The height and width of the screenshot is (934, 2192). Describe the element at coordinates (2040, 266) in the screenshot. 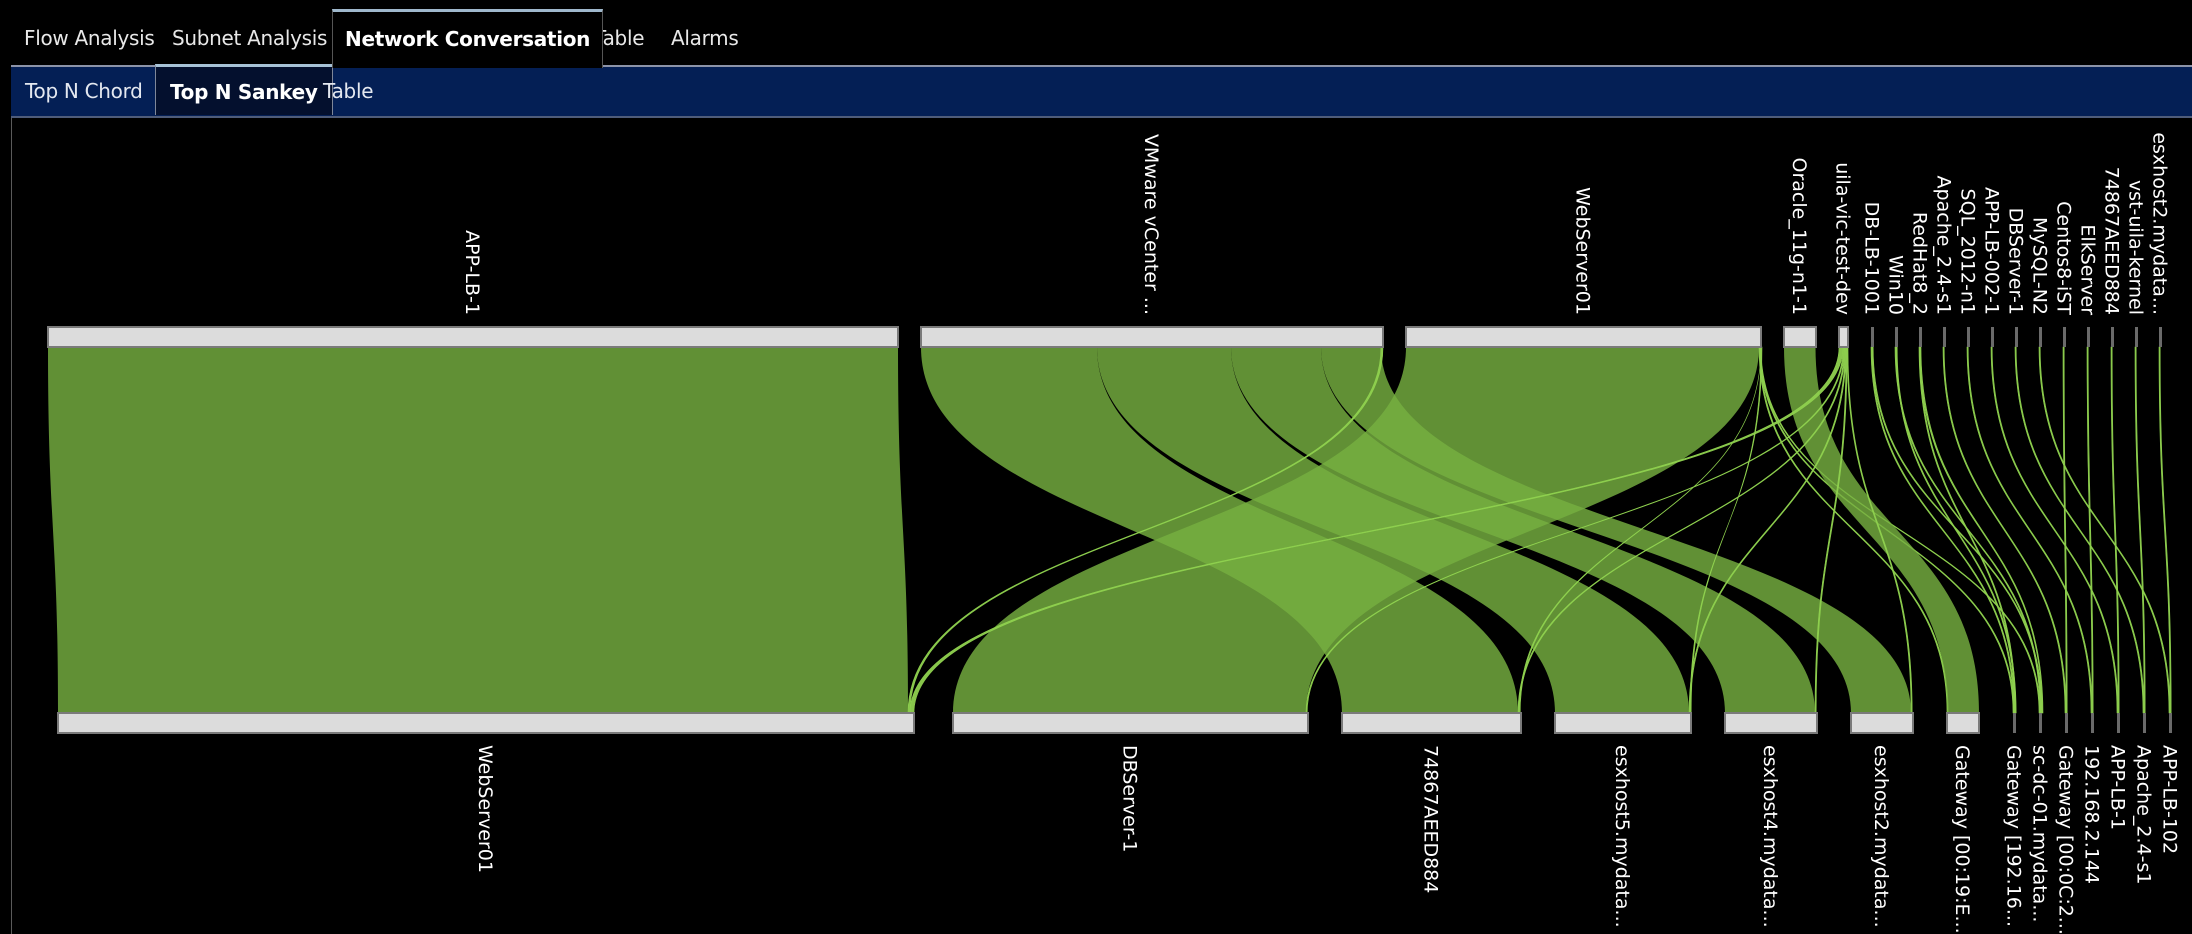

I see `source-node-label: MySQL-N2` at that location.